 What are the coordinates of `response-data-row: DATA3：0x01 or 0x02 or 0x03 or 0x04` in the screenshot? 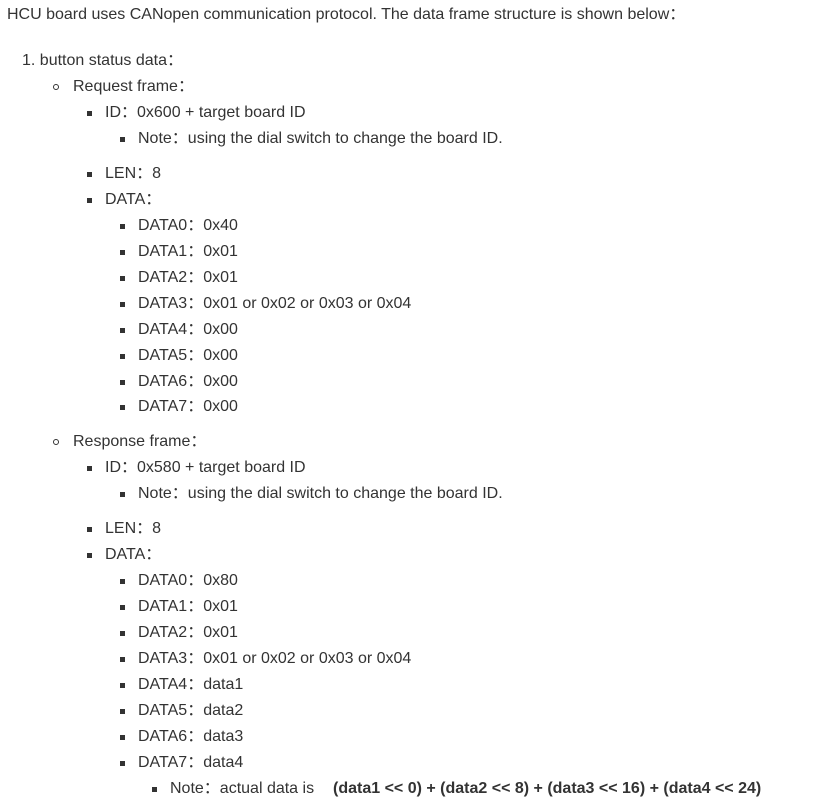 It's located at (266, 659).